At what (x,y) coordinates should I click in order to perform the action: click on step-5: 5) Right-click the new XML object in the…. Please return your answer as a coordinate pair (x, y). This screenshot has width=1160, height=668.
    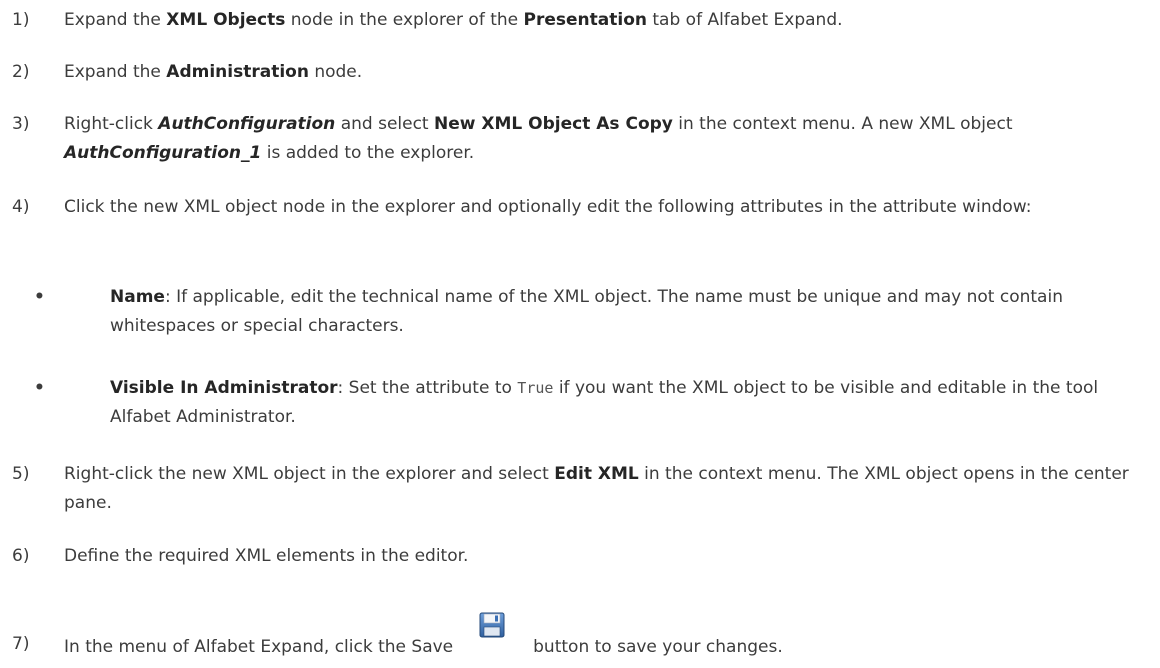
    Looking at the image, I should click on (573, 489).